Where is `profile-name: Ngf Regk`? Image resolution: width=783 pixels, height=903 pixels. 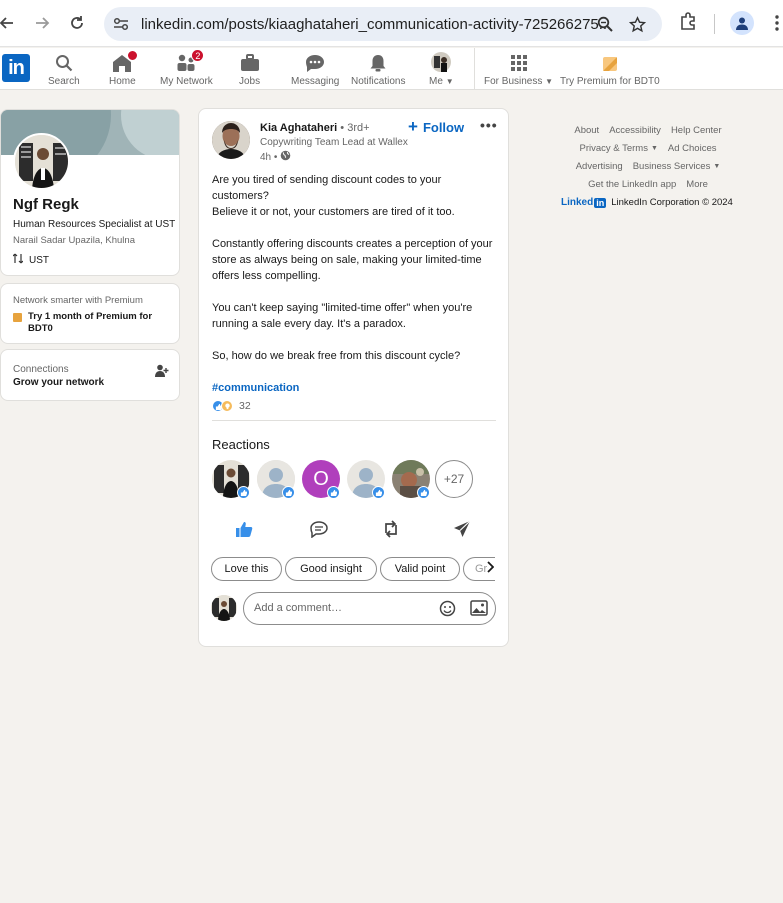 profile-name: Ngf Regk is located at coordinates (46, 204).